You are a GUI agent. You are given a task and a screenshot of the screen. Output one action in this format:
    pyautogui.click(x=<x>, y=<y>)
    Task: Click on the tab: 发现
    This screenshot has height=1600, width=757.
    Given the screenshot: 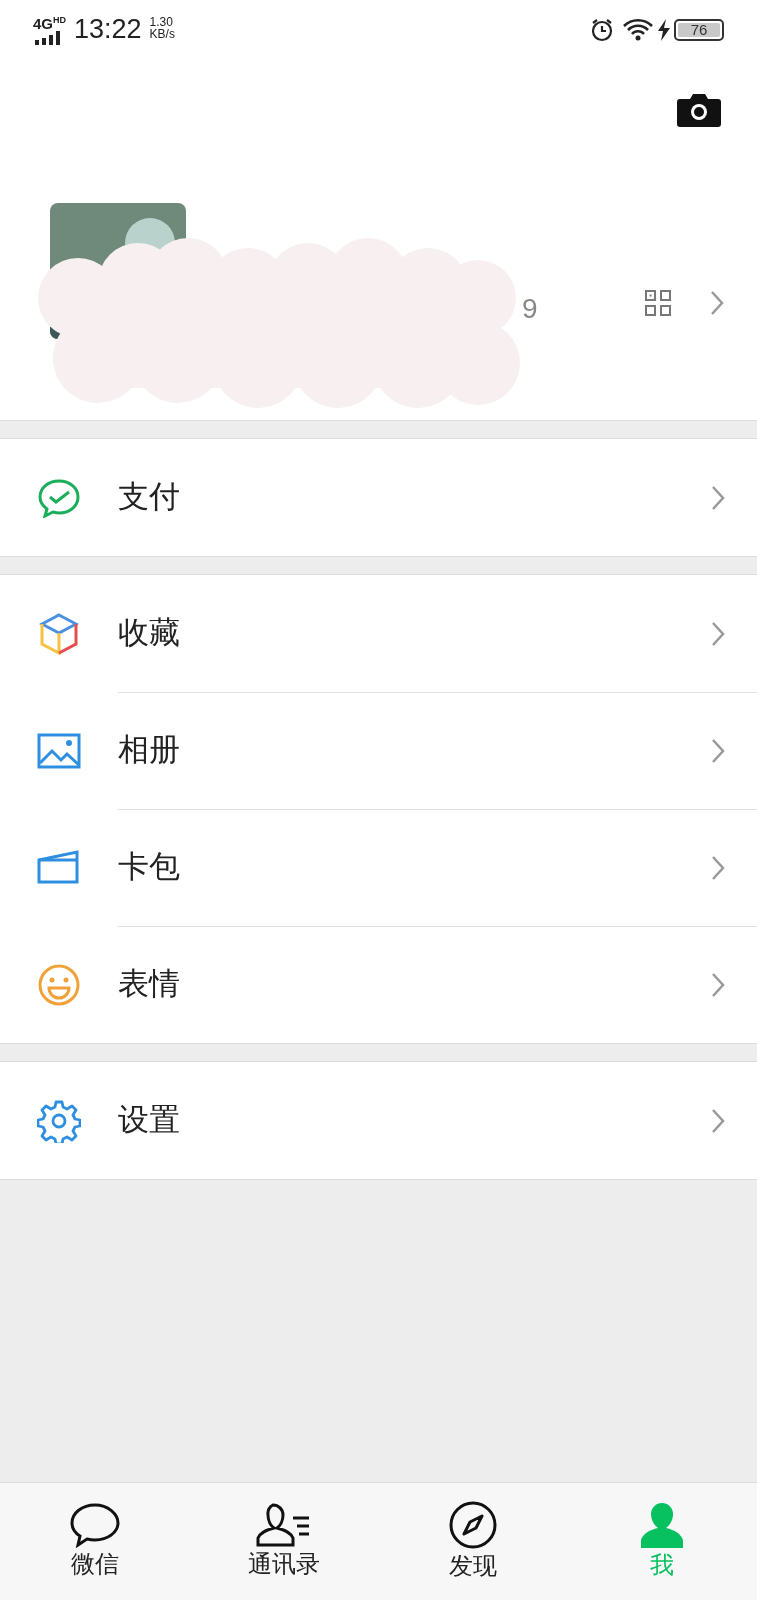 What is the action you would take?
    pyautogui.click(x=473, y=1541)
    